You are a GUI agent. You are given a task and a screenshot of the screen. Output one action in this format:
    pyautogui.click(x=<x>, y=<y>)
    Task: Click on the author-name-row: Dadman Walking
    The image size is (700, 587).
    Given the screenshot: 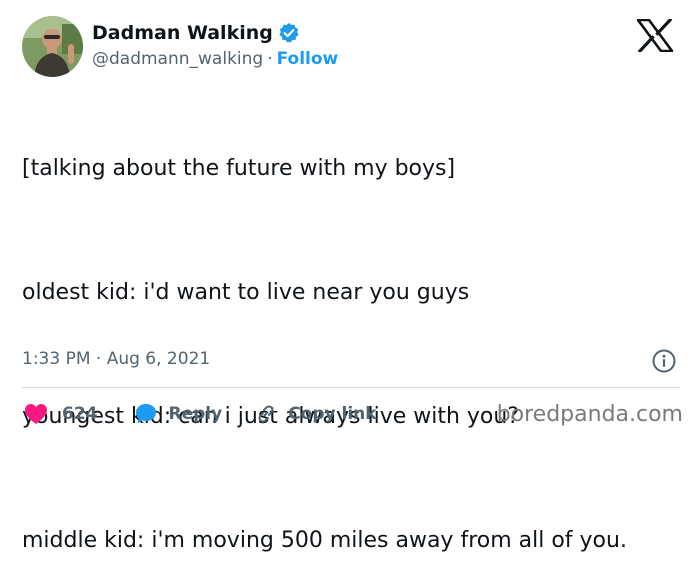 What is the action you would take?
    pyautogui.click(x=196, y=33)
    